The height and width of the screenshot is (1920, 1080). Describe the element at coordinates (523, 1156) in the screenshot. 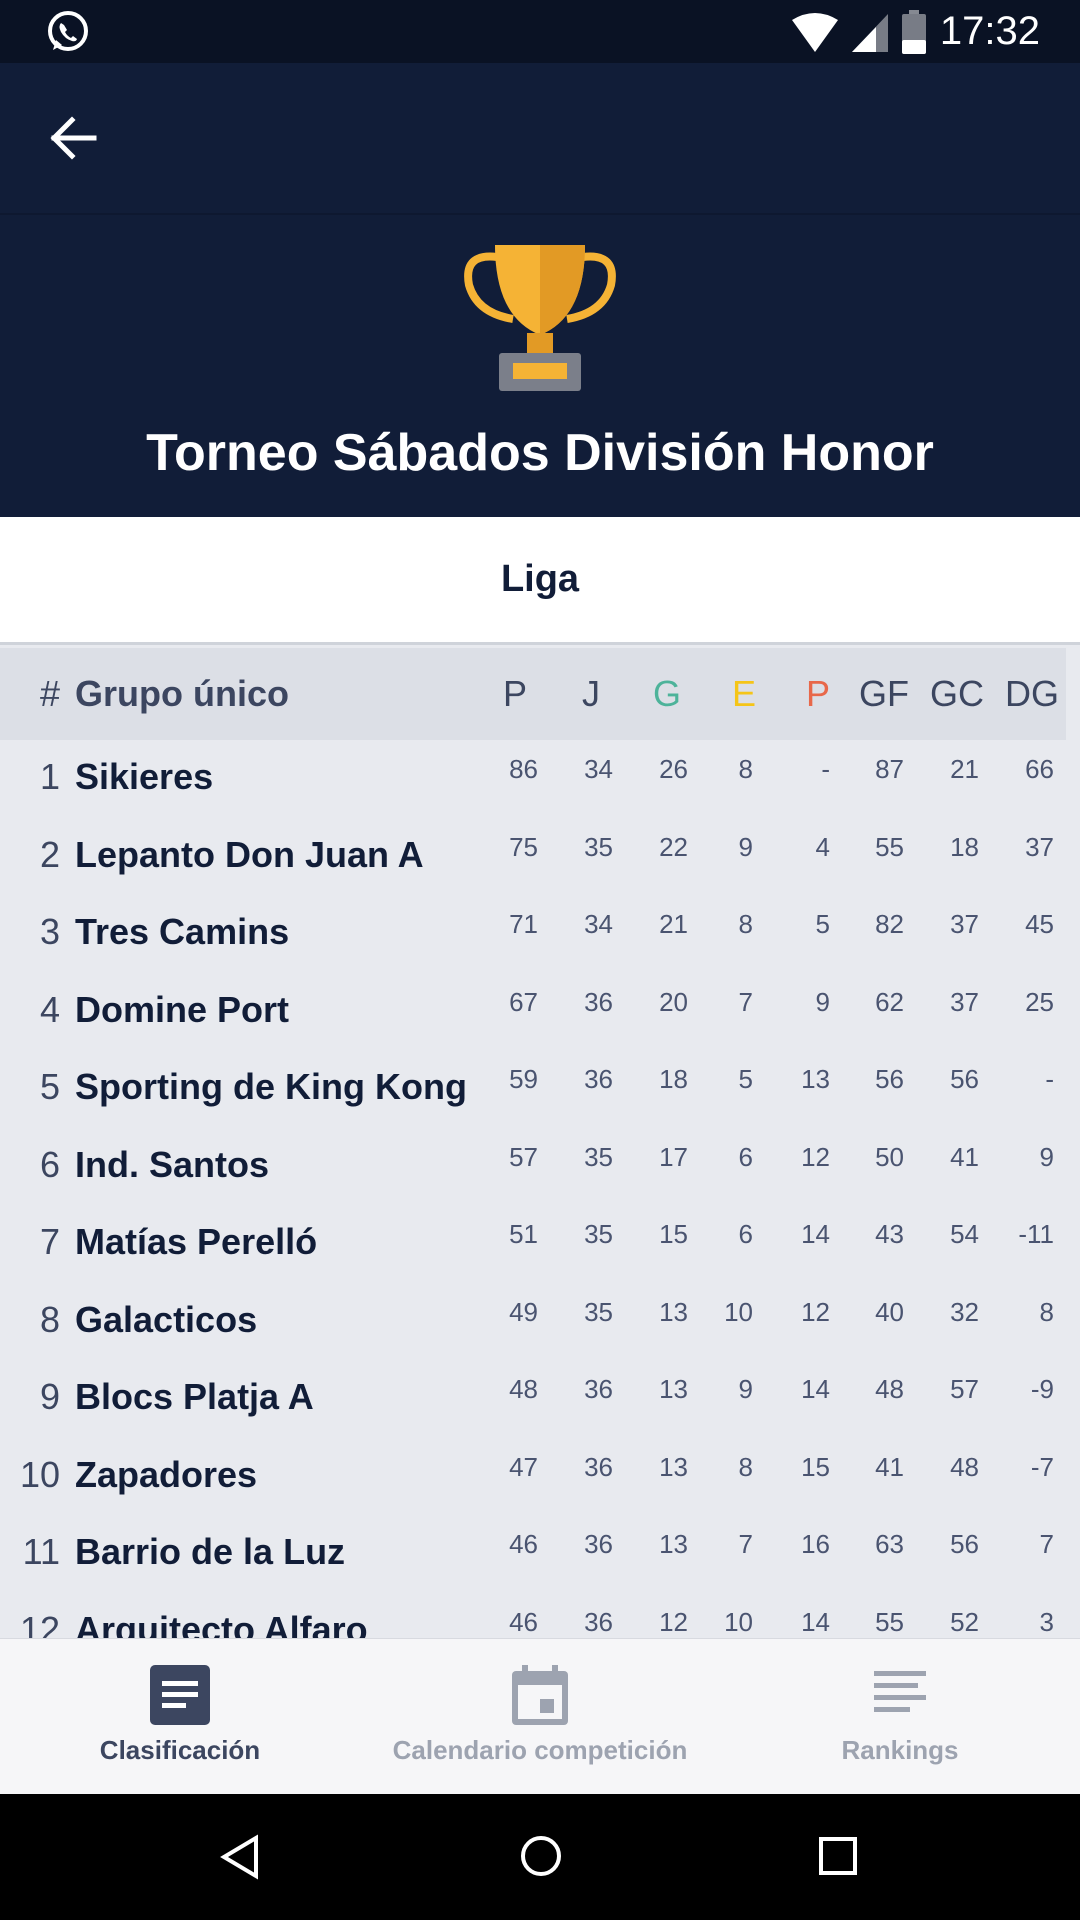

I see `row-stat-p: 57` at that location.